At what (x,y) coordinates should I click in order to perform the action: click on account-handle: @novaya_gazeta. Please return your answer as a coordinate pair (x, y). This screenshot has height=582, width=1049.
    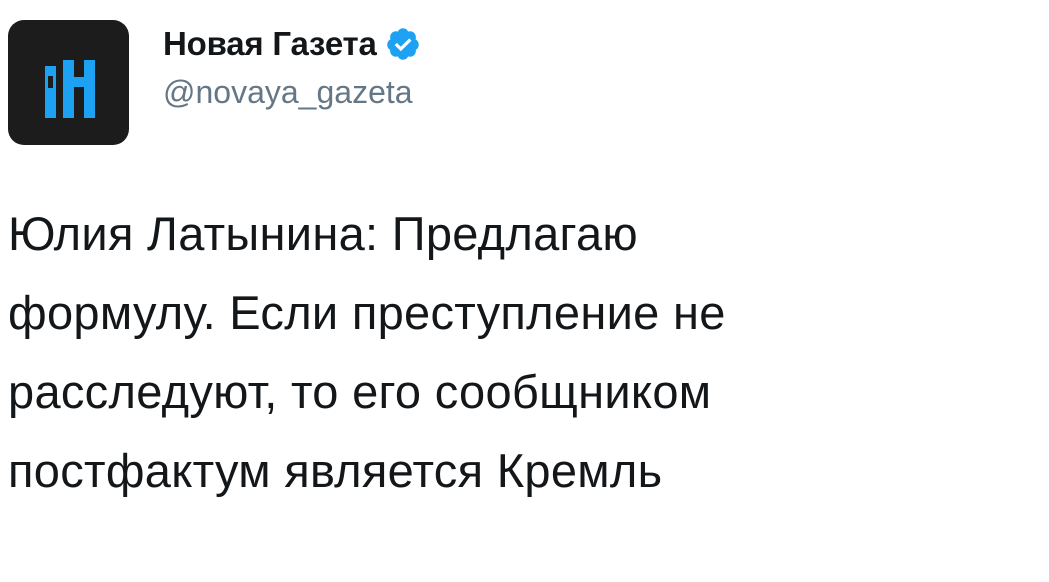
    Looking at the image, I should click on (292, 92).